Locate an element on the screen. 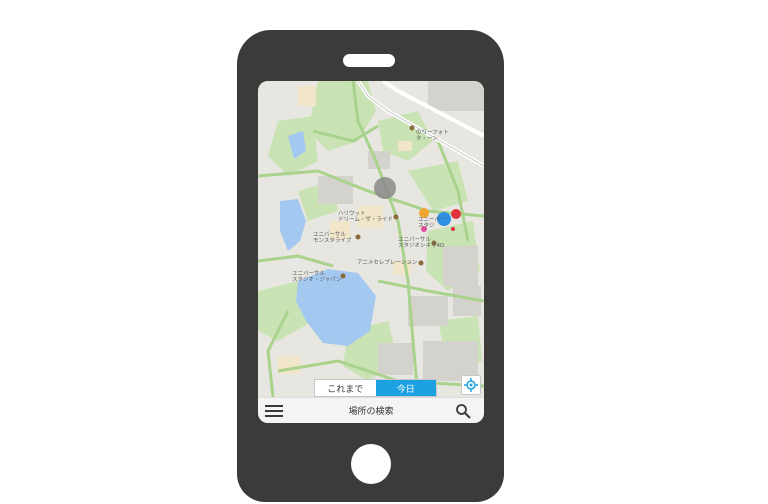  poi-label: ユニバーサル スタジオ・ジャパン is located at coordinates (317, 277).